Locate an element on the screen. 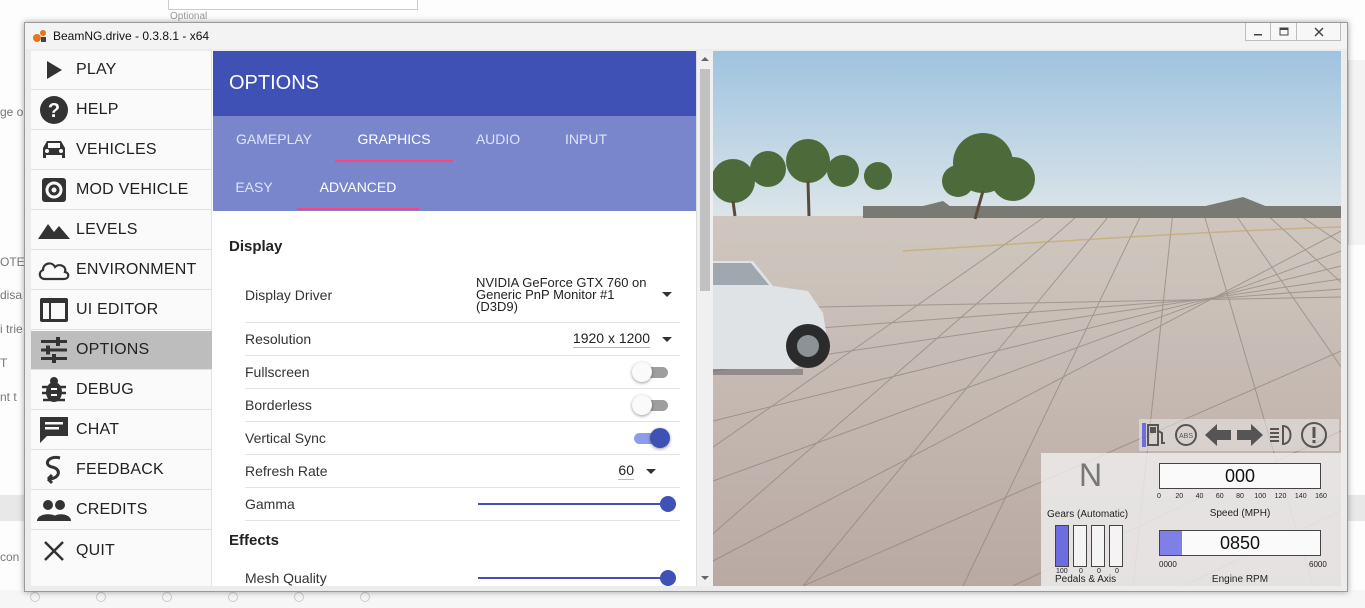  menu-label: LEVELS is located at coordinates (107, 229).